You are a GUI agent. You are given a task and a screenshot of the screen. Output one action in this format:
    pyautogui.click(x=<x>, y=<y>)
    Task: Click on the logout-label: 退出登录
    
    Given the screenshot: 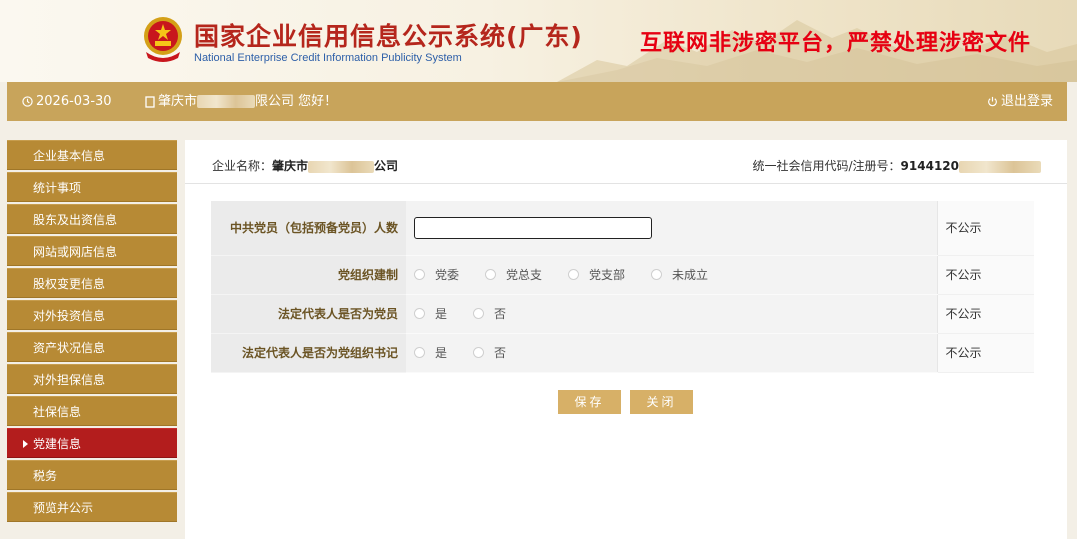 What is the action you would take?
    pyautogui.click(x=1026, y=101)
    